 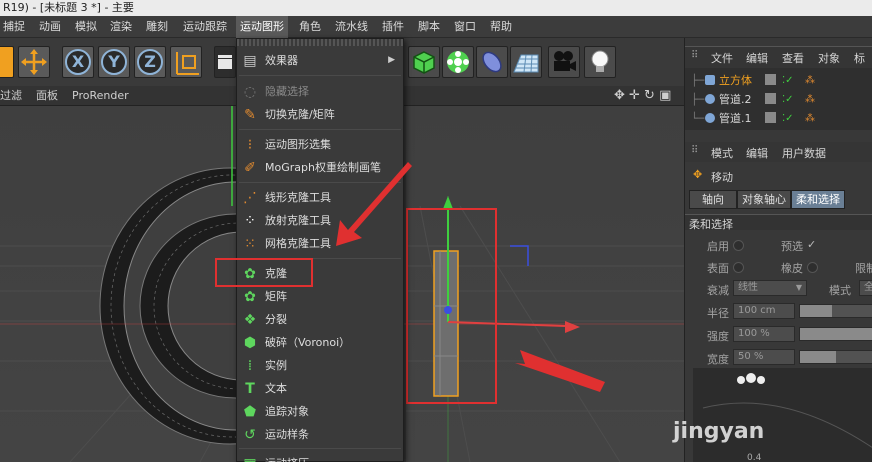 I want to click on object-row-pipe2: ├─ 管道.2 ⁚✓ ⁂, so click(x=778, y=99).